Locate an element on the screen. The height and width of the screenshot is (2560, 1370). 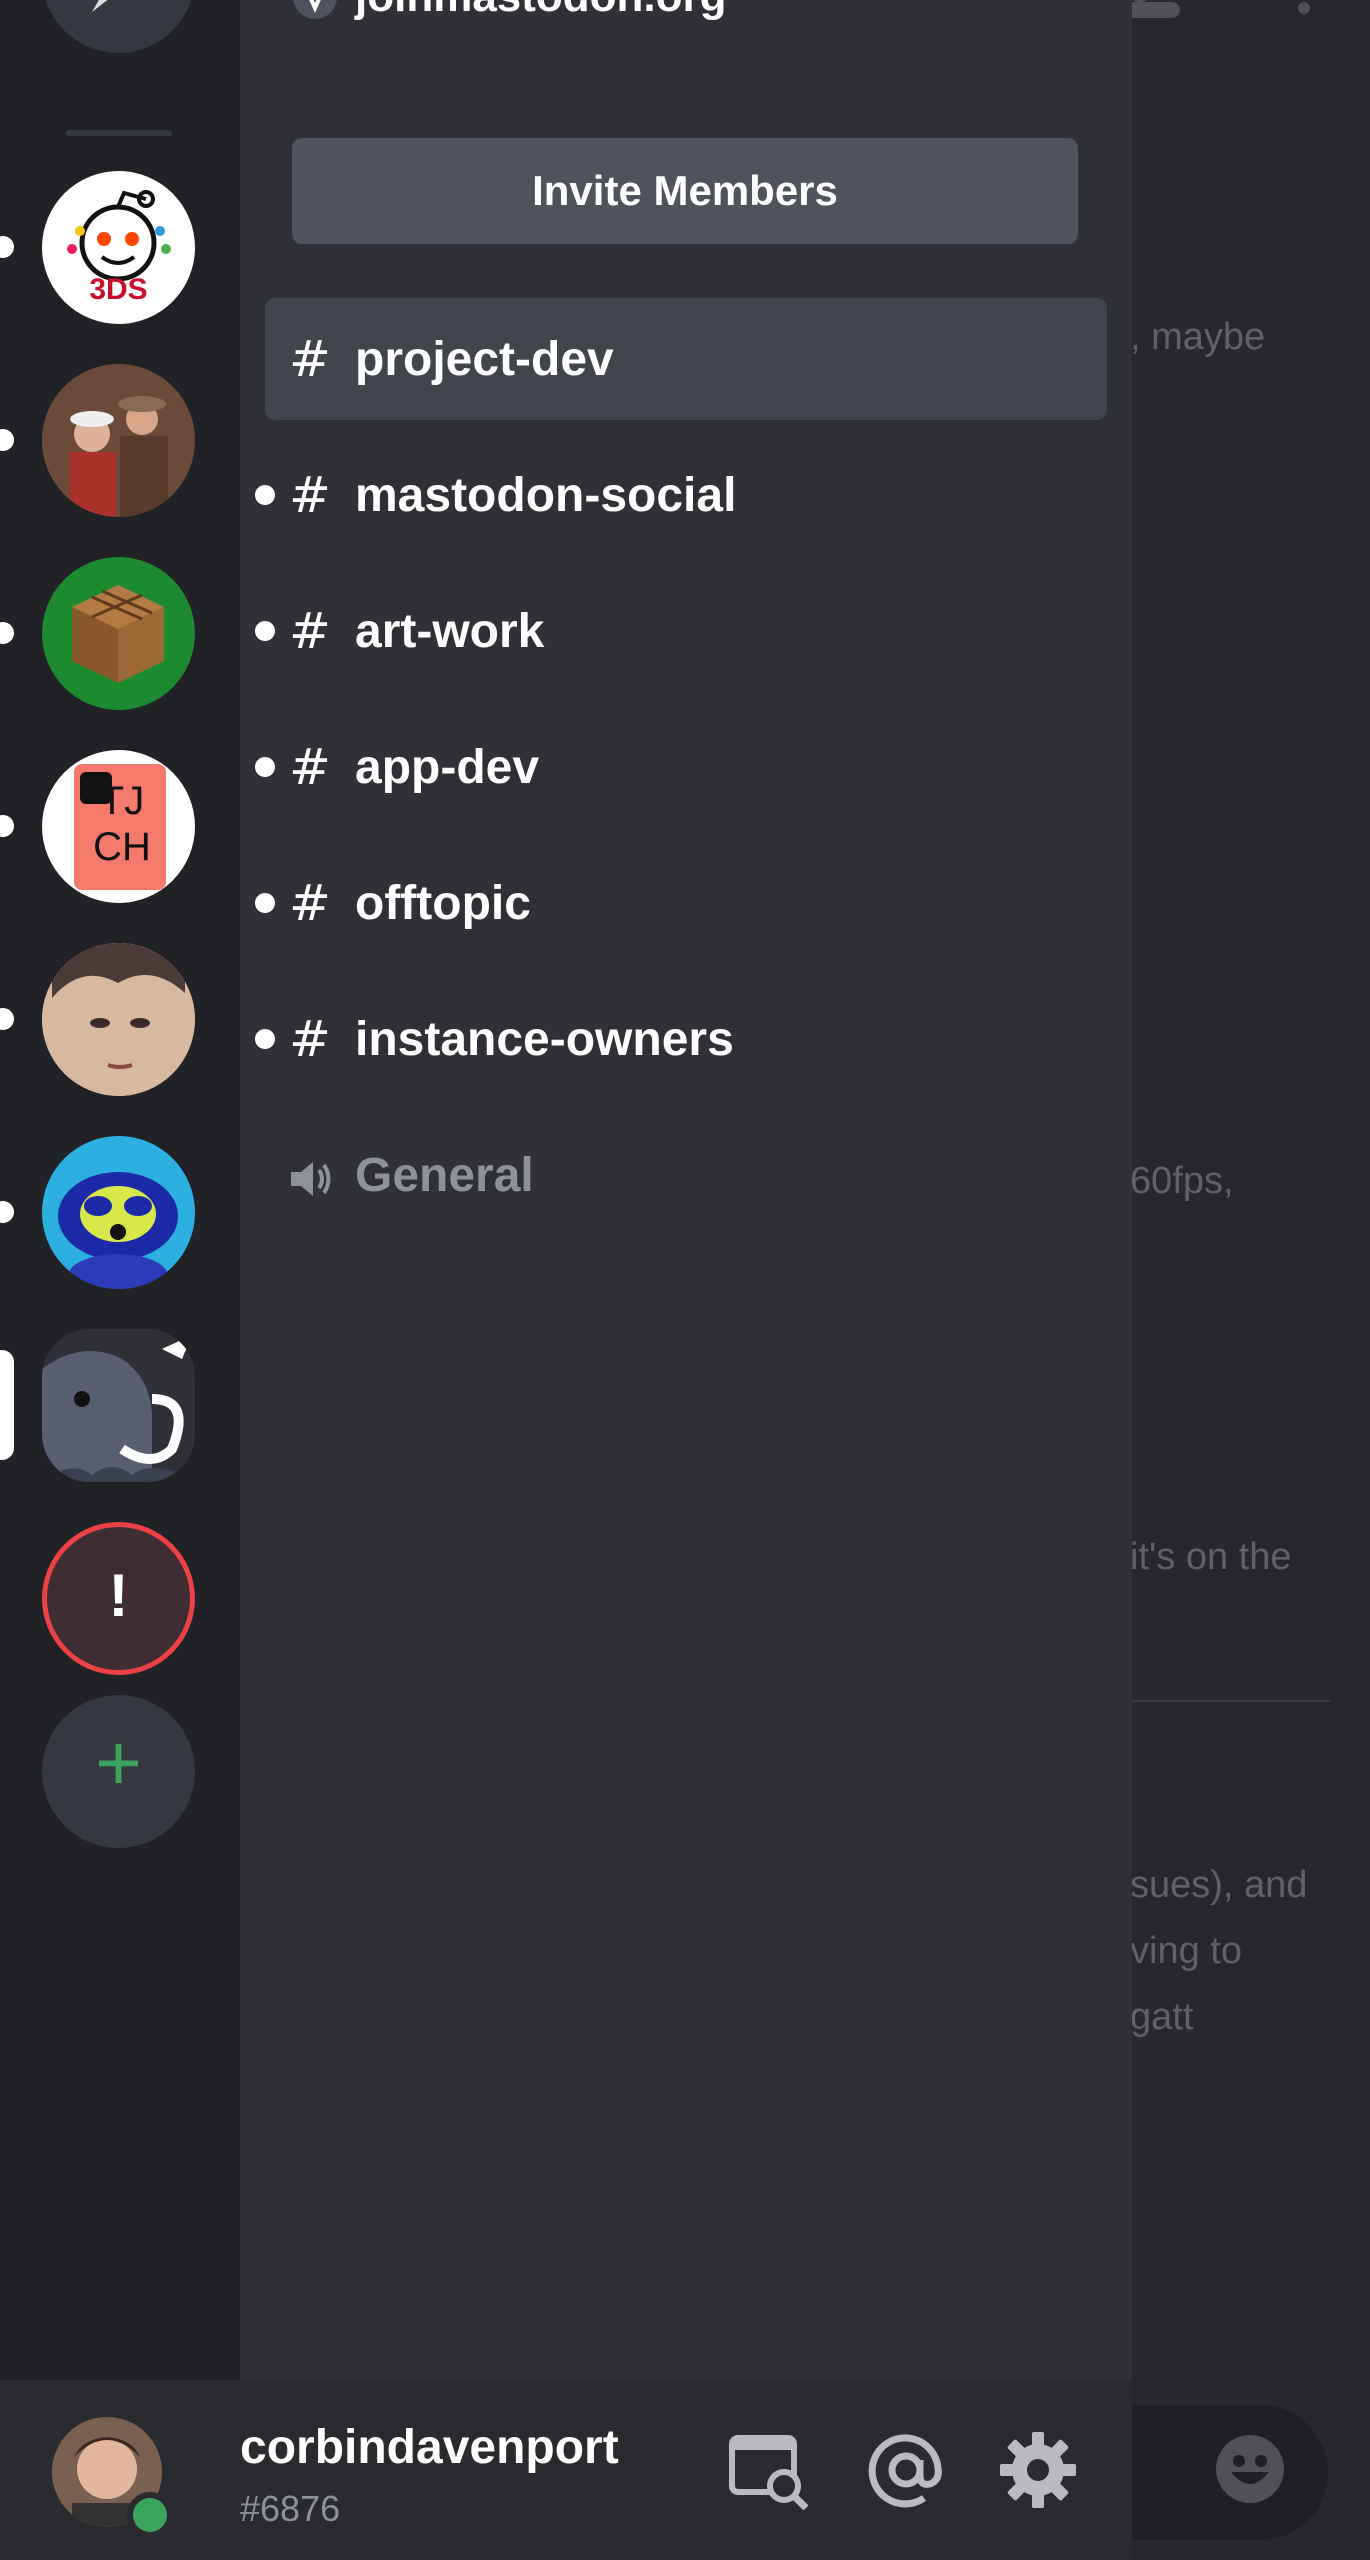
chat-fragment: ving to is located at coordinates (1186, 1951).